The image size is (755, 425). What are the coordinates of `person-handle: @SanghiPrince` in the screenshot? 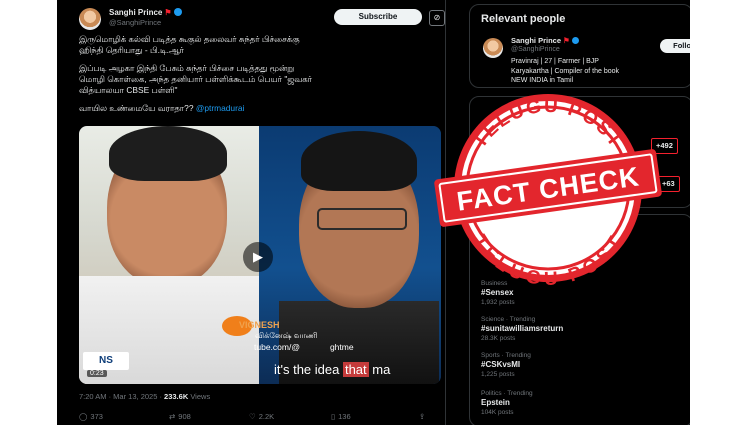 It's located at (535, 49).